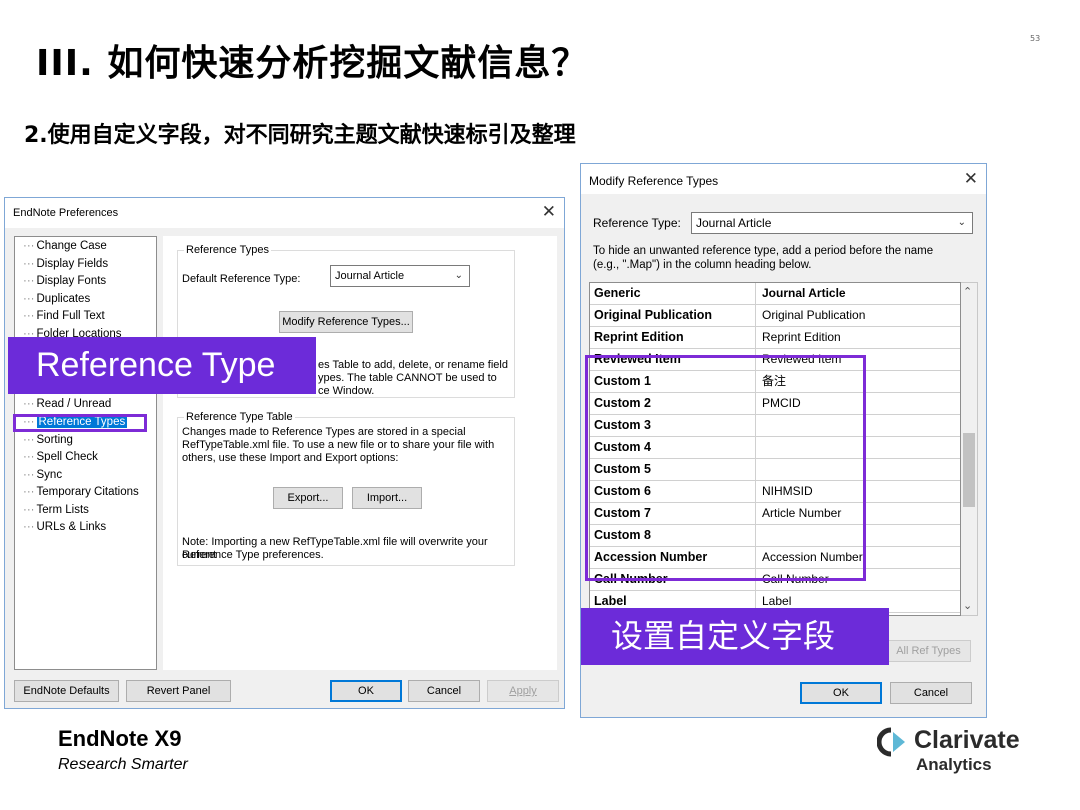 Image resolution: width=1080 pixels, height=810 pixels. I want to click on field-name-cell: Reprint Edition, so click(673, 338).